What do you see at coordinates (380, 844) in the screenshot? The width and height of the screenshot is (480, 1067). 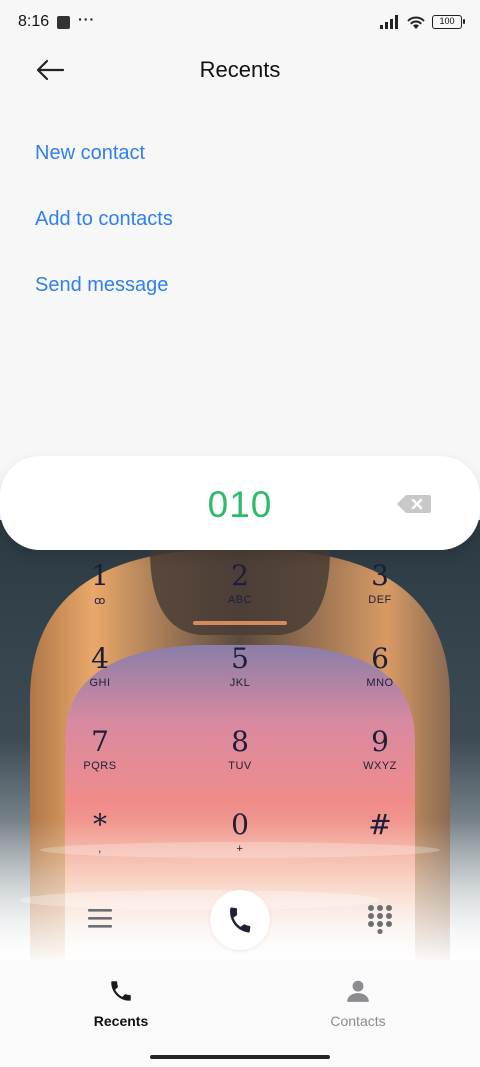 I see `key-hash: #` at bounding box center [380, 844].